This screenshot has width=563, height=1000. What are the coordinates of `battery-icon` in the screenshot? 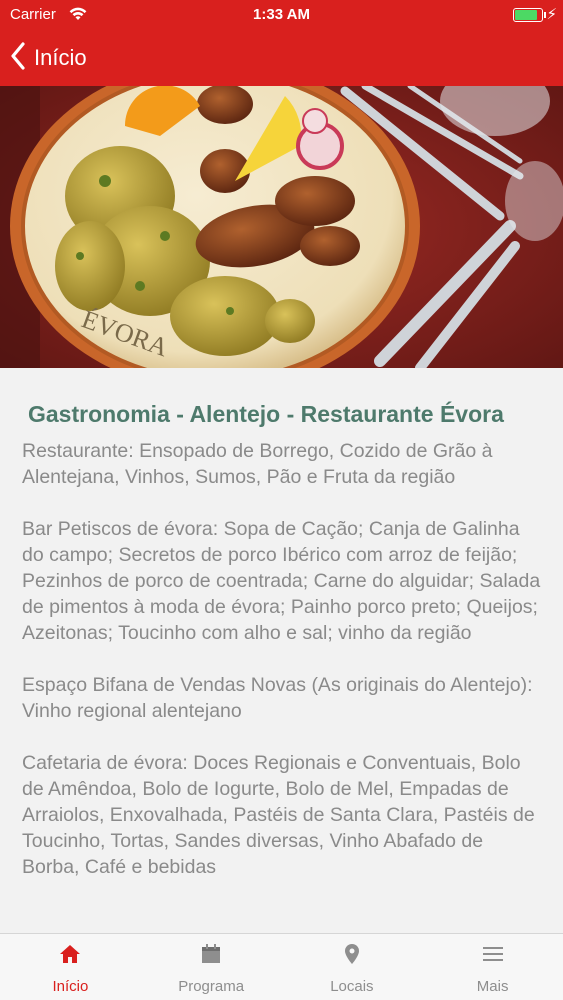 It's located at (528, 15).